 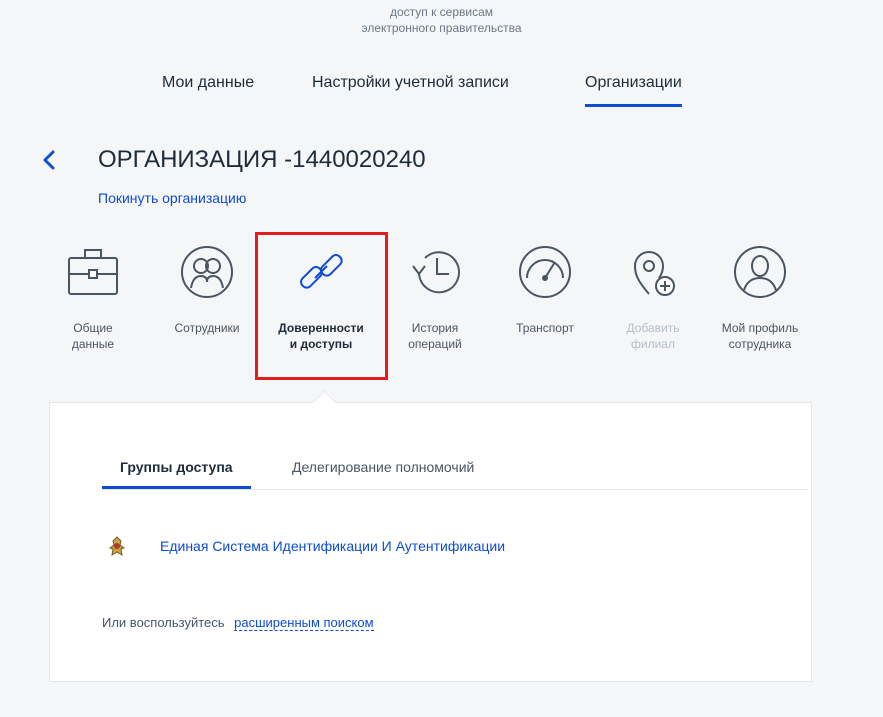 I want to click on section-label: Общие данные, so click(x=93, y=336).